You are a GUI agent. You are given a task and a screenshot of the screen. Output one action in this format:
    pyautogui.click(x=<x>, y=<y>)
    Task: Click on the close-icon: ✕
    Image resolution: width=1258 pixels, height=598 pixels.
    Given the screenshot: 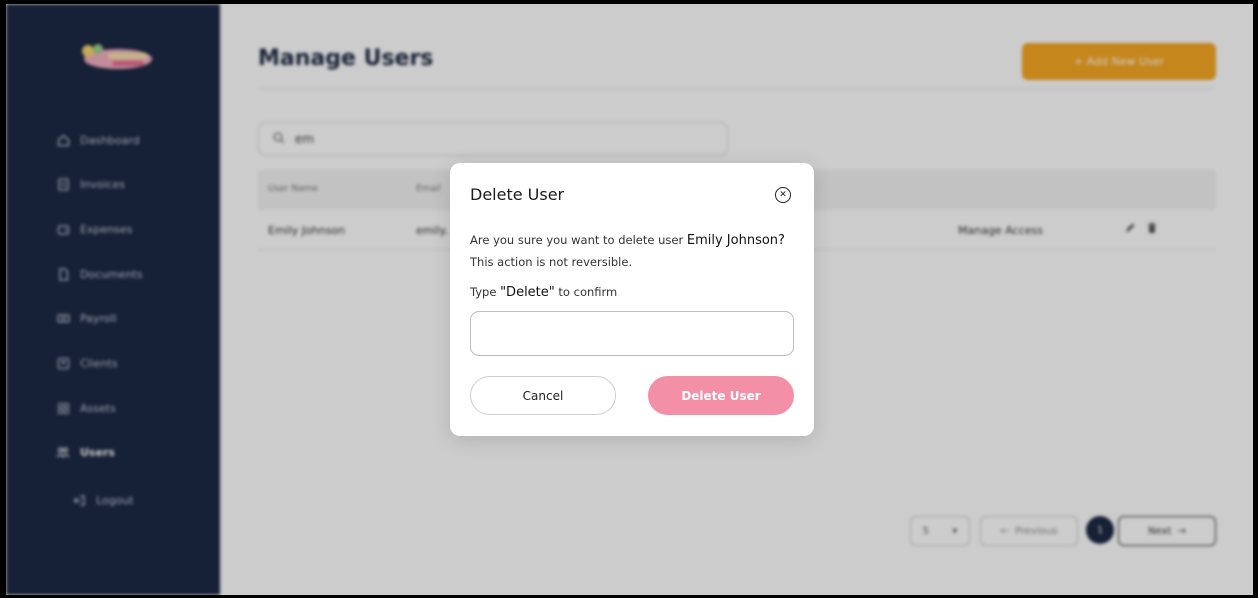 What is the action you would take?
    pyautogui.click(x=783, y=195)
    